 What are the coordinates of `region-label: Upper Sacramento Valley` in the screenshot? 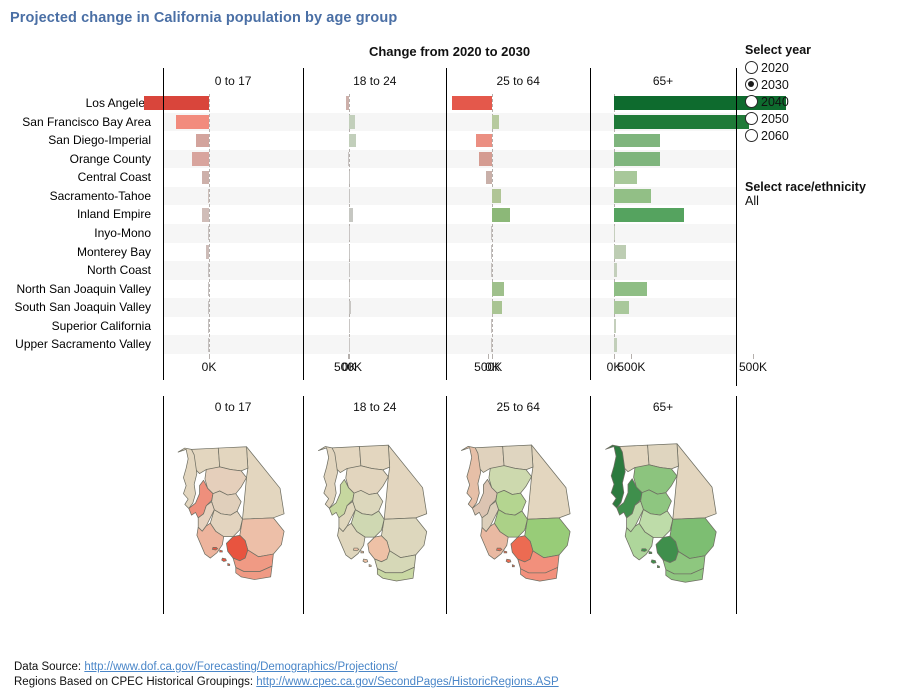 It's located at (80, 344).